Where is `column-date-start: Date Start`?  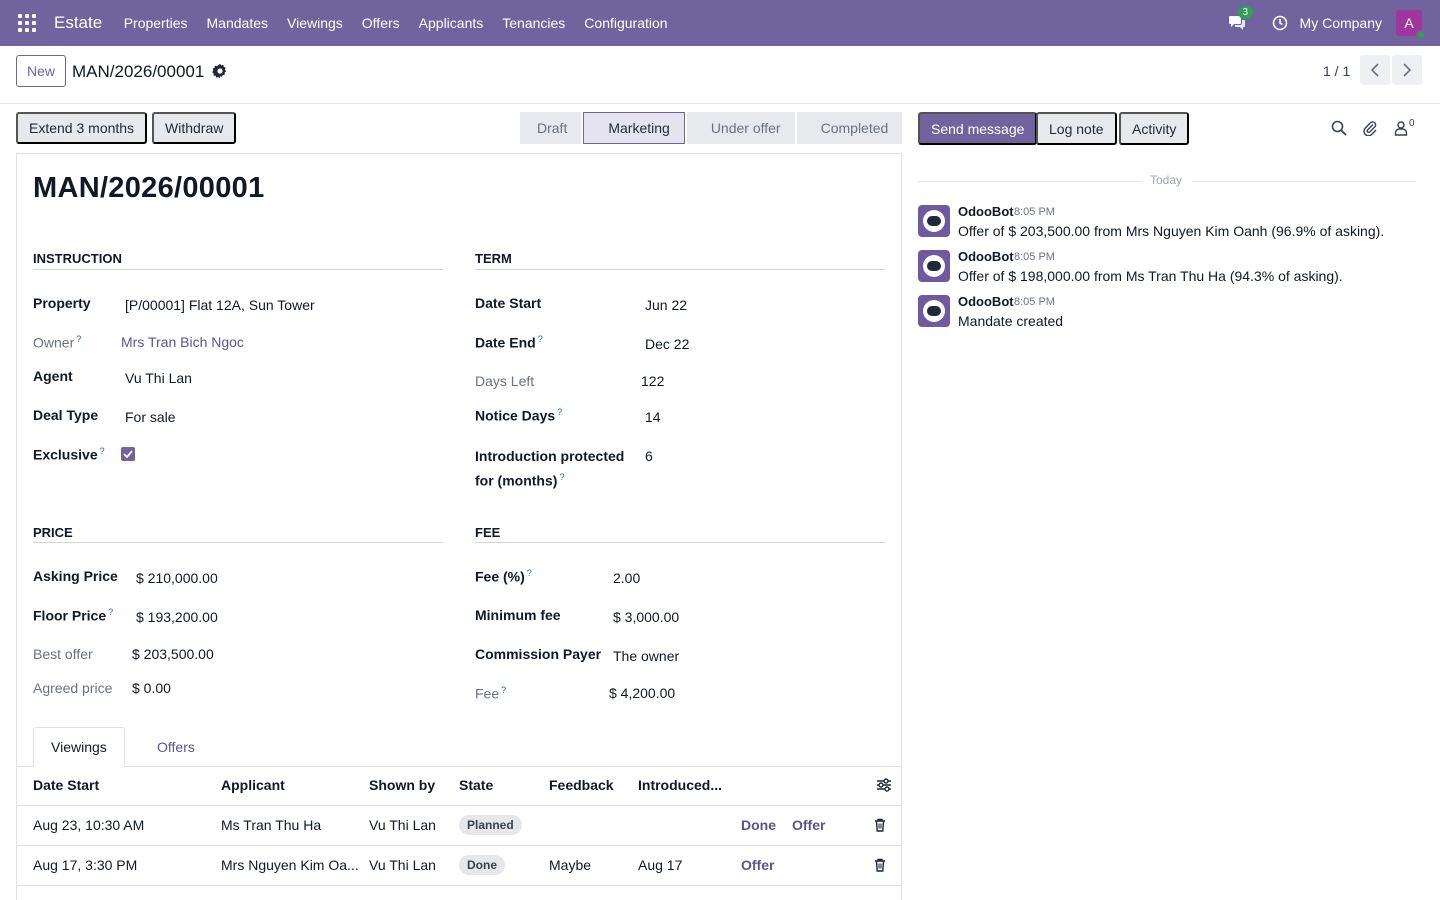
column-date-start: Date Start is located at coordinates (66, 785).